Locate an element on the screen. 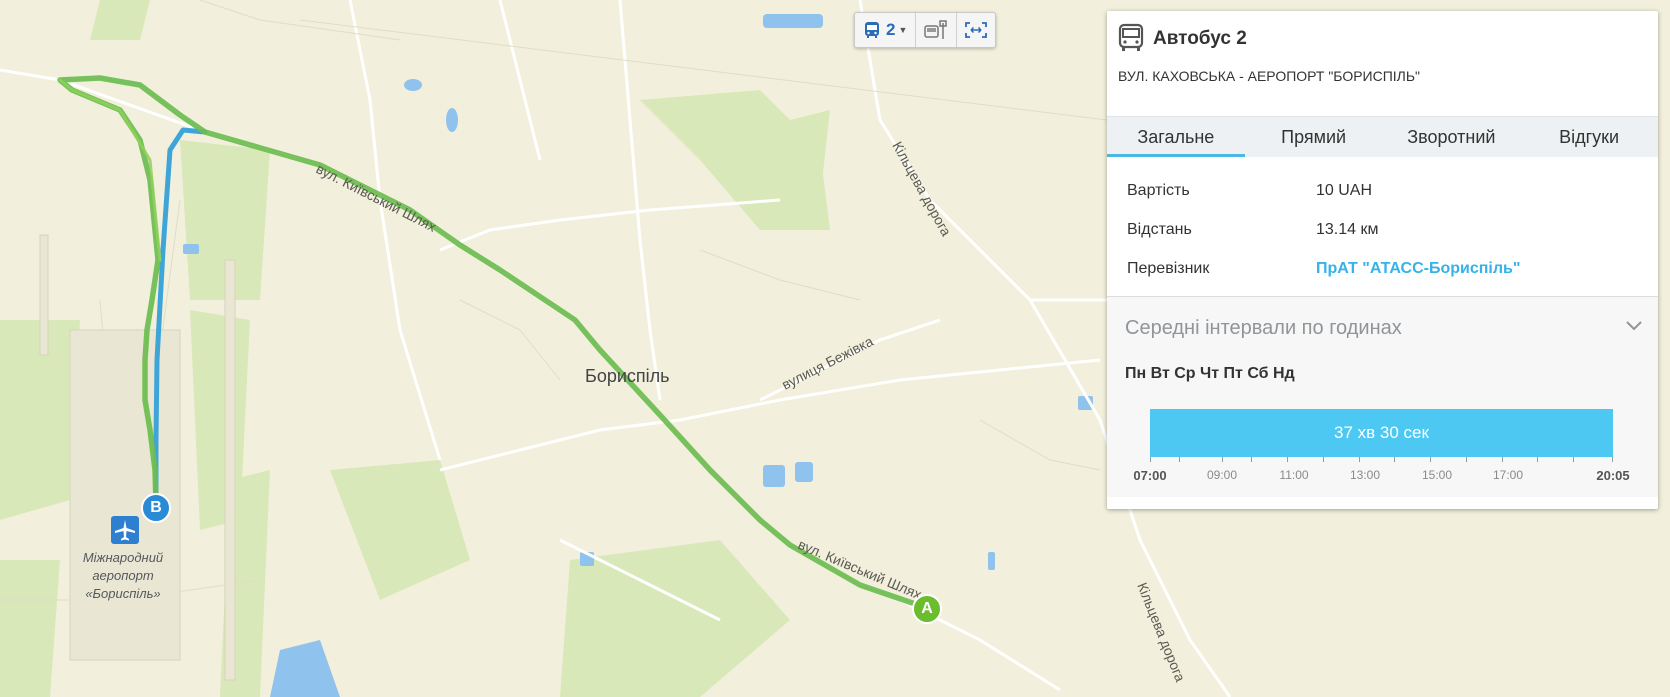 The image size is (1670, 697). bus-stop-icon is located at coordinates (936, 29).